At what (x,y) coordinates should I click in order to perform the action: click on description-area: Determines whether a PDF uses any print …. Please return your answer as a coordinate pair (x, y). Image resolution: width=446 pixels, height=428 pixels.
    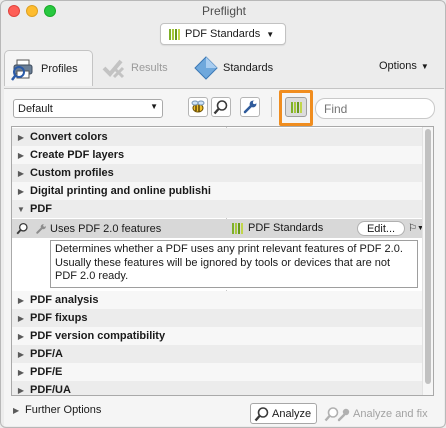
    Looking at the image, I should click on (217, 264).